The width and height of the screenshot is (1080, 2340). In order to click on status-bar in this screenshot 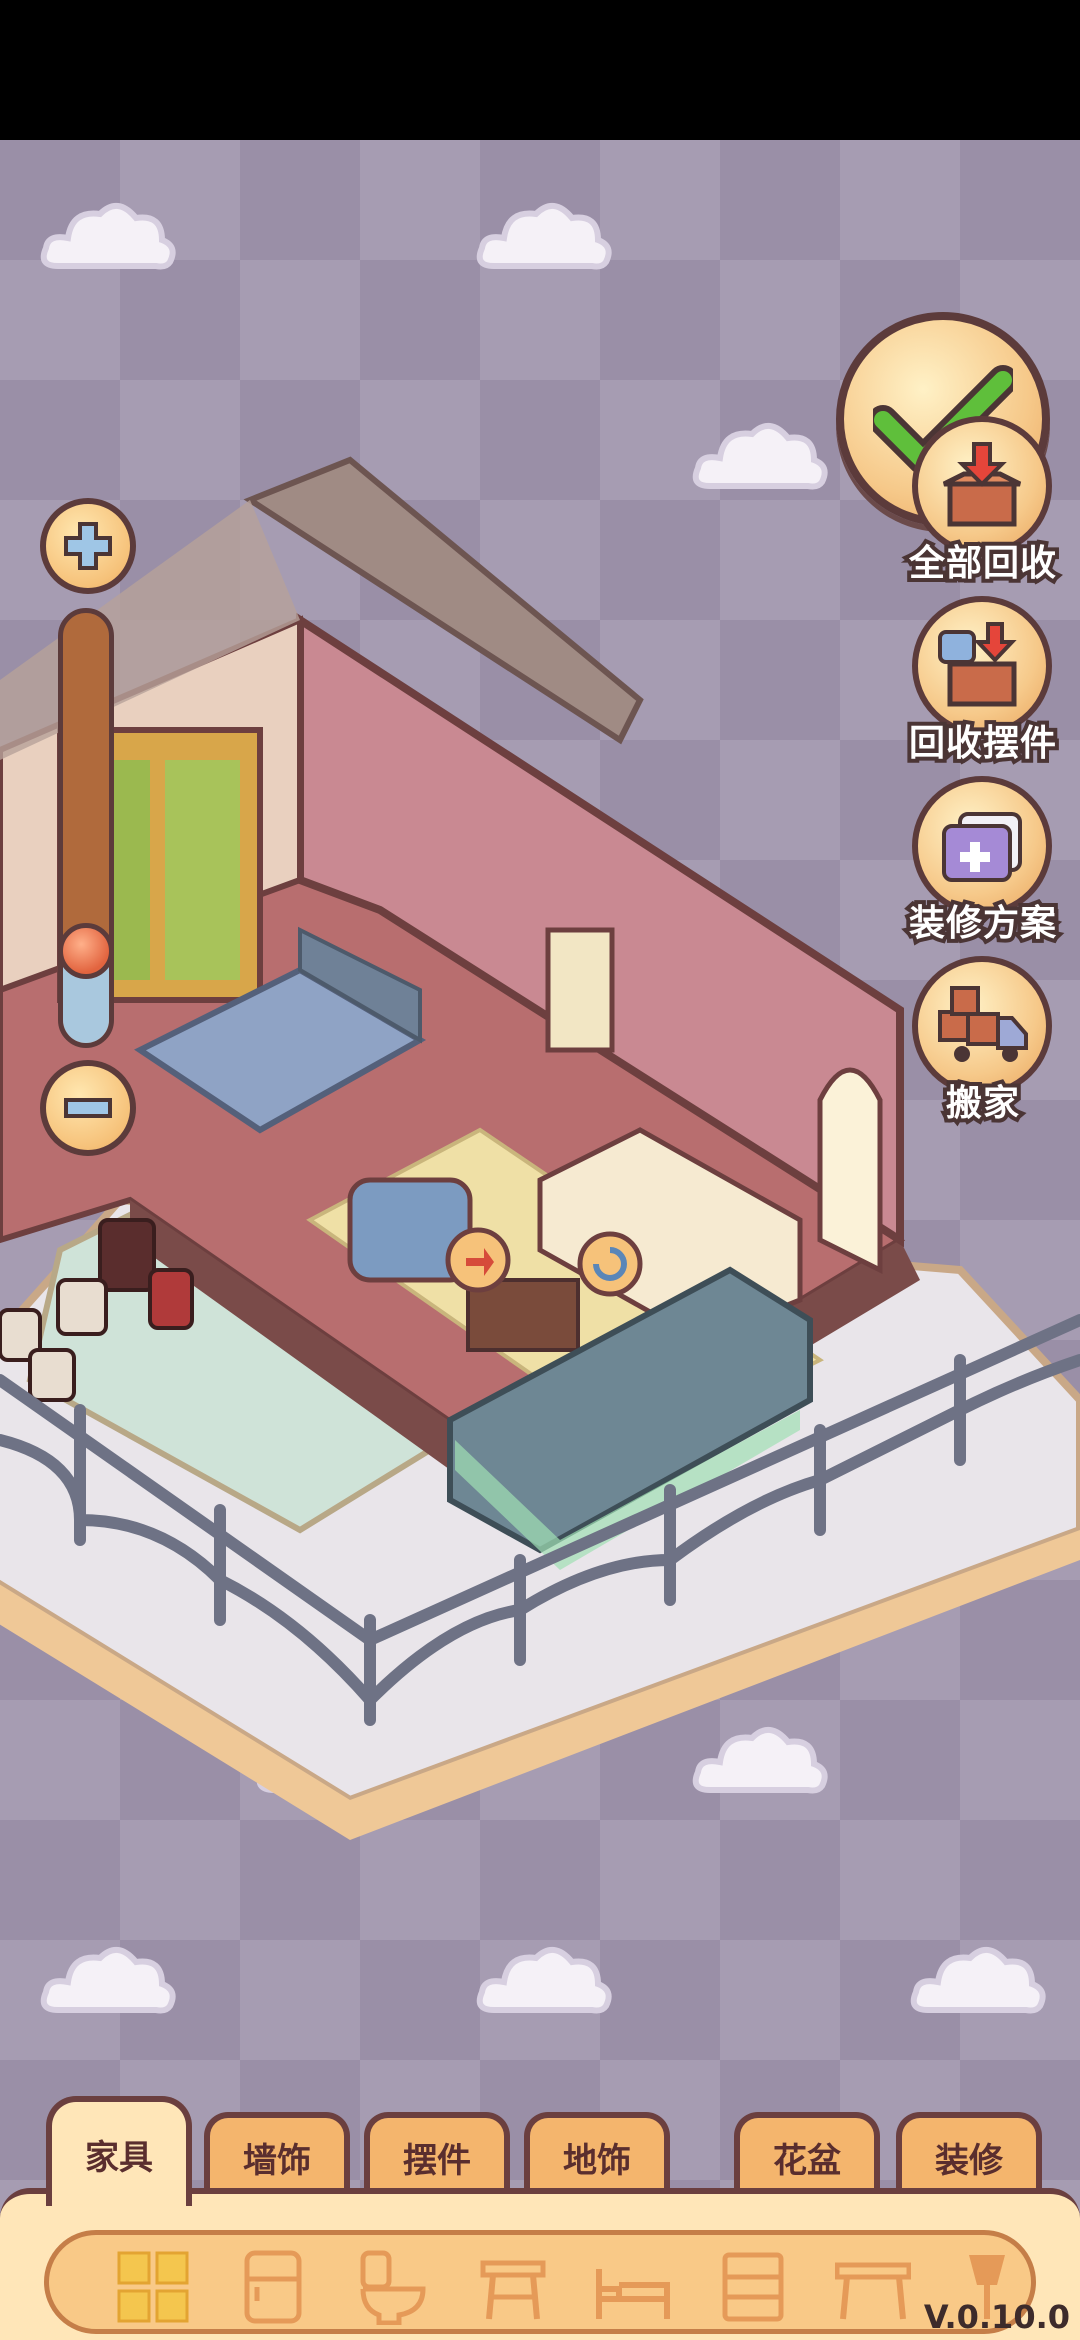, I will do `click(540, 70)`.